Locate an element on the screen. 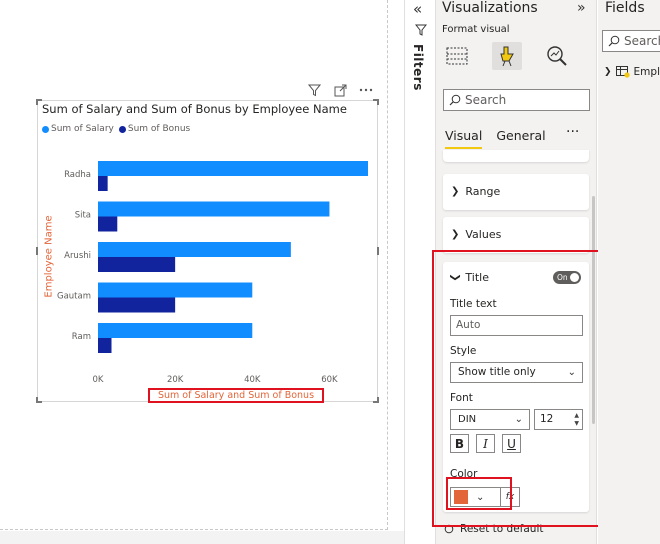  previous-section-card is located at coordinates (516, 156).